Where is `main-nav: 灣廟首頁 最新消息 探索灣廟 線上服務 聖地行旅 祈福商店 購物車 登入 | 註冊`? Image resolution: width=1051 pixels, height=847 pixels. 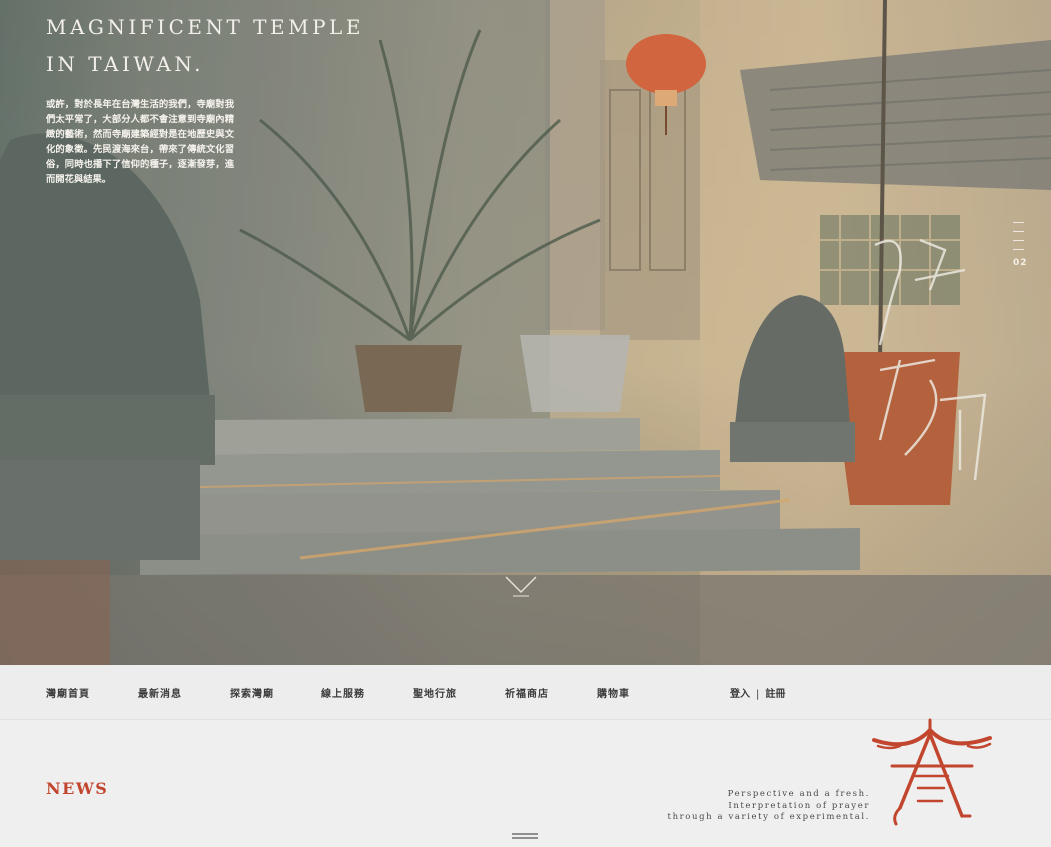
main-nav: 灣廟首頁 最新消息 探索灣廟 線上服務 聖地行旅 祈福商店 購物車 登入 | 註冊 is located at coordinates (525, 692).